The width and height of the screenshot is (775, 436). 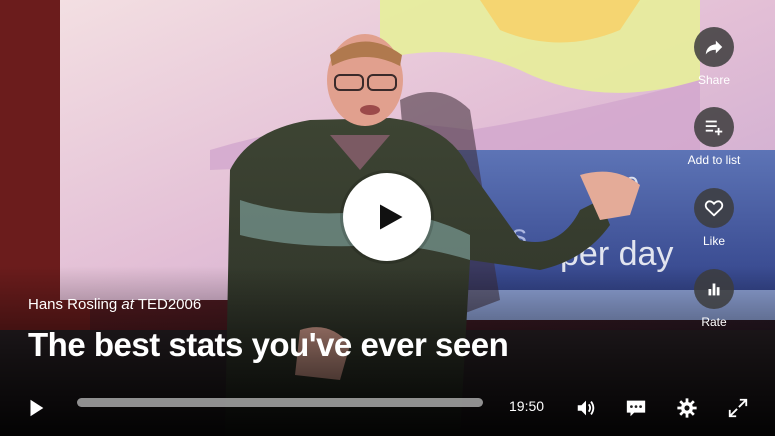 I want to click on talk-title: The best stats you've ever seen, so click(x=268, y=344).